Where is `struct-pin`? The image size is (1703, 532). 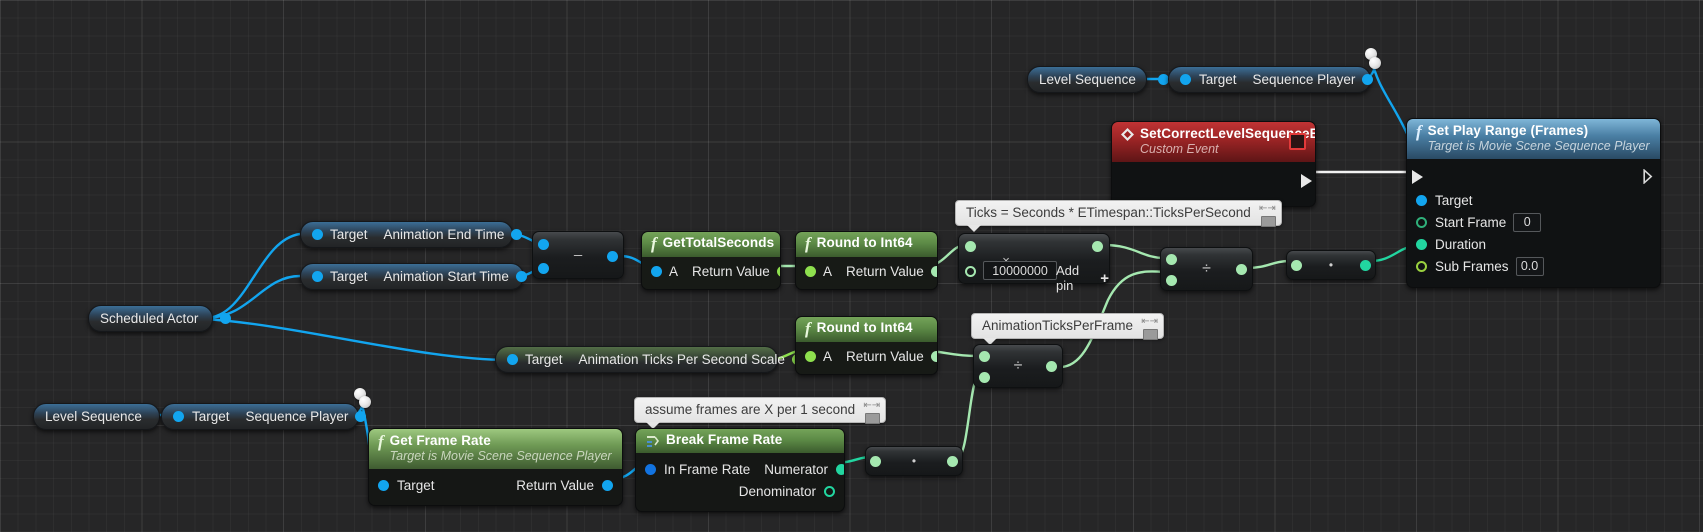 struct-pin is located at coordinates (1421, 244).